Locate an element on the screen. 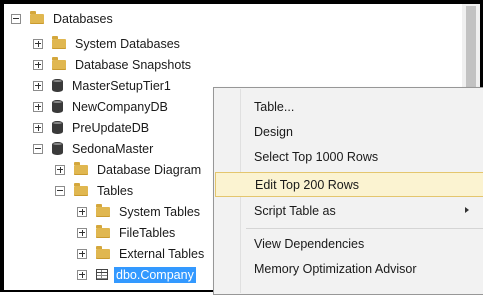 This screenshot has height=295, width=483. tree-node-label: PreUpdateDB is located at coordinates (111, 127).